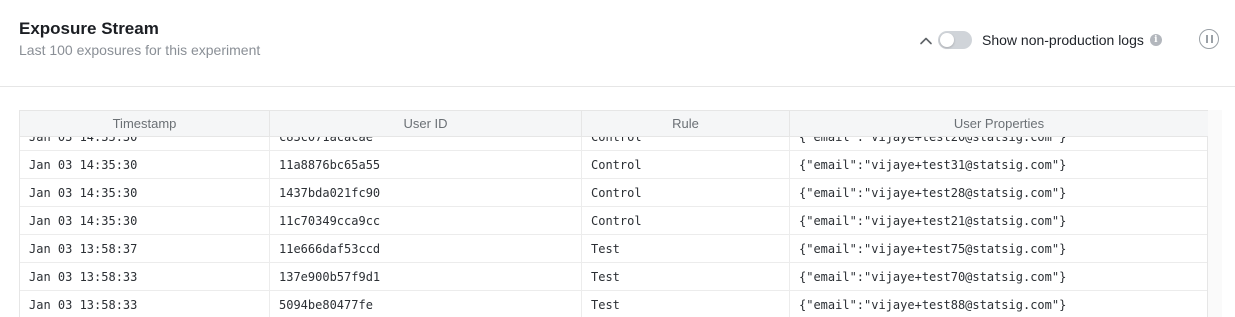 The width and height of the screenshot is (1235, 317). What do you see at coordinates (1063, 40) in the screenshot?
I see `toggle-label: Show non-production logs` at bounding box center [1063, 40].